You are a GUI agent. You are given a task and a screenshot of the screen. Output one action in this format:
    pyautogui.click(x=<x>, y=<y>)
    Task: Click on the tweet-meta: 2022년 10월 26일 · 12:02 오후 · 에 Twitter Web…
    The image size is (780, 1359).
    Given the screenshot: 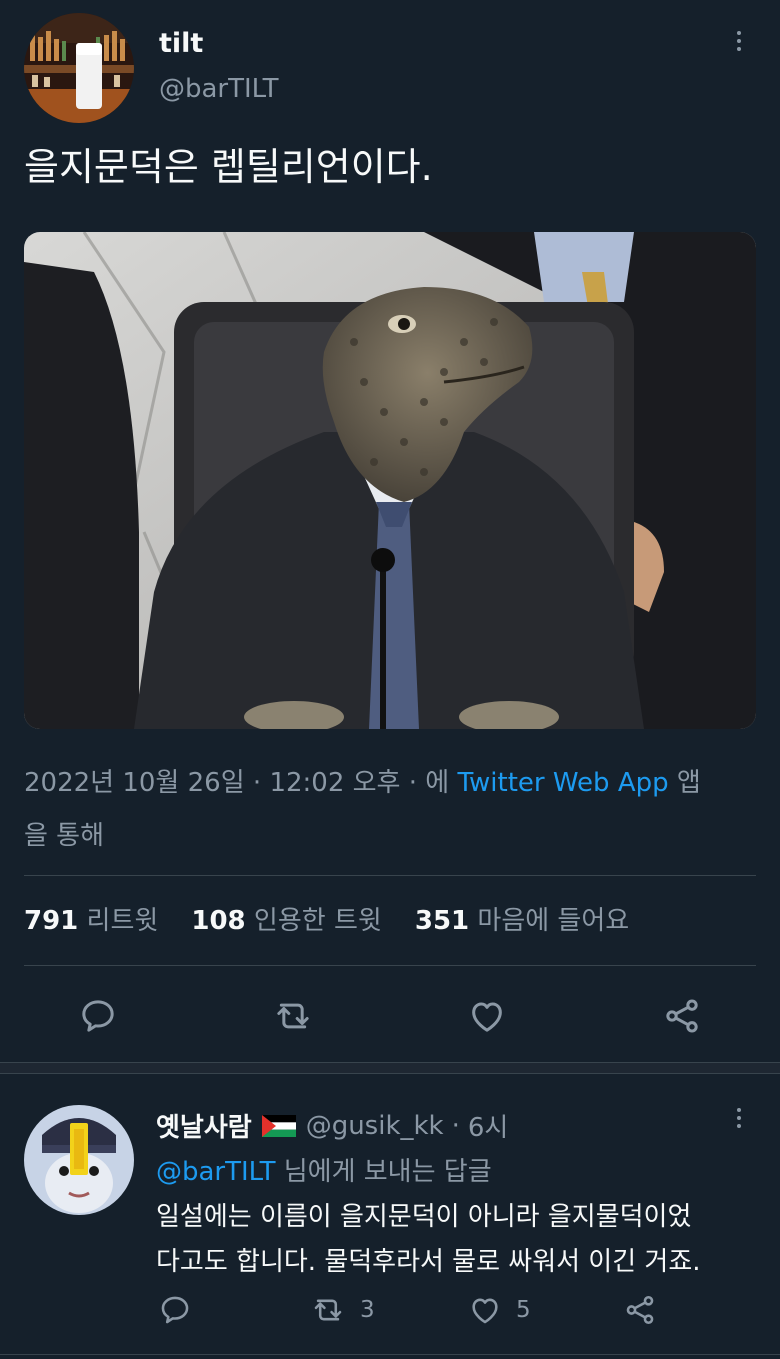 What is the action you would take?
    pyautogui.click(x=389, y=810)
    